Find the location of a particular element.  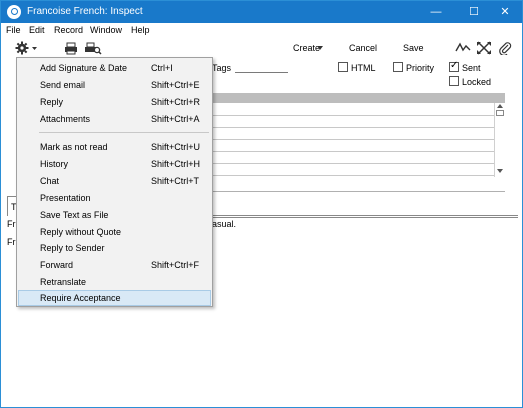

menu-separator is located at coordinates (124, 132).